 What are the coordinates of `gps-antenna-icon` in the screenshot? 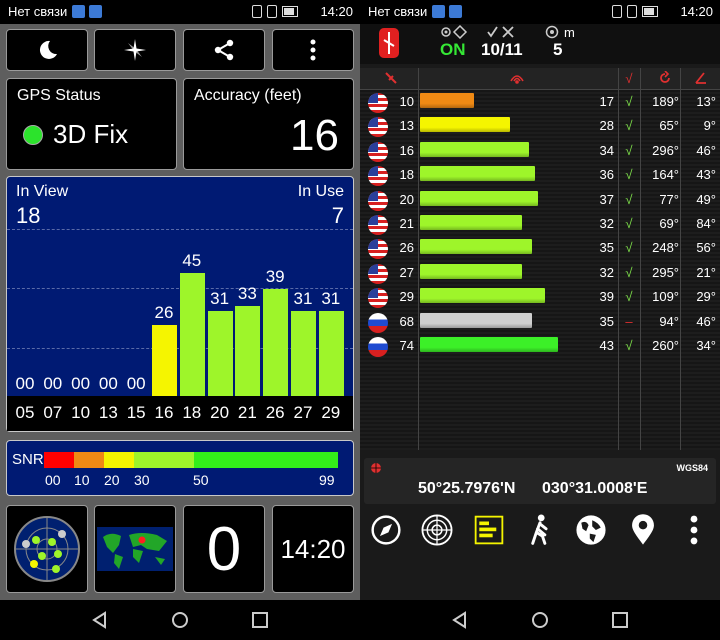 It's located at (454, 32).